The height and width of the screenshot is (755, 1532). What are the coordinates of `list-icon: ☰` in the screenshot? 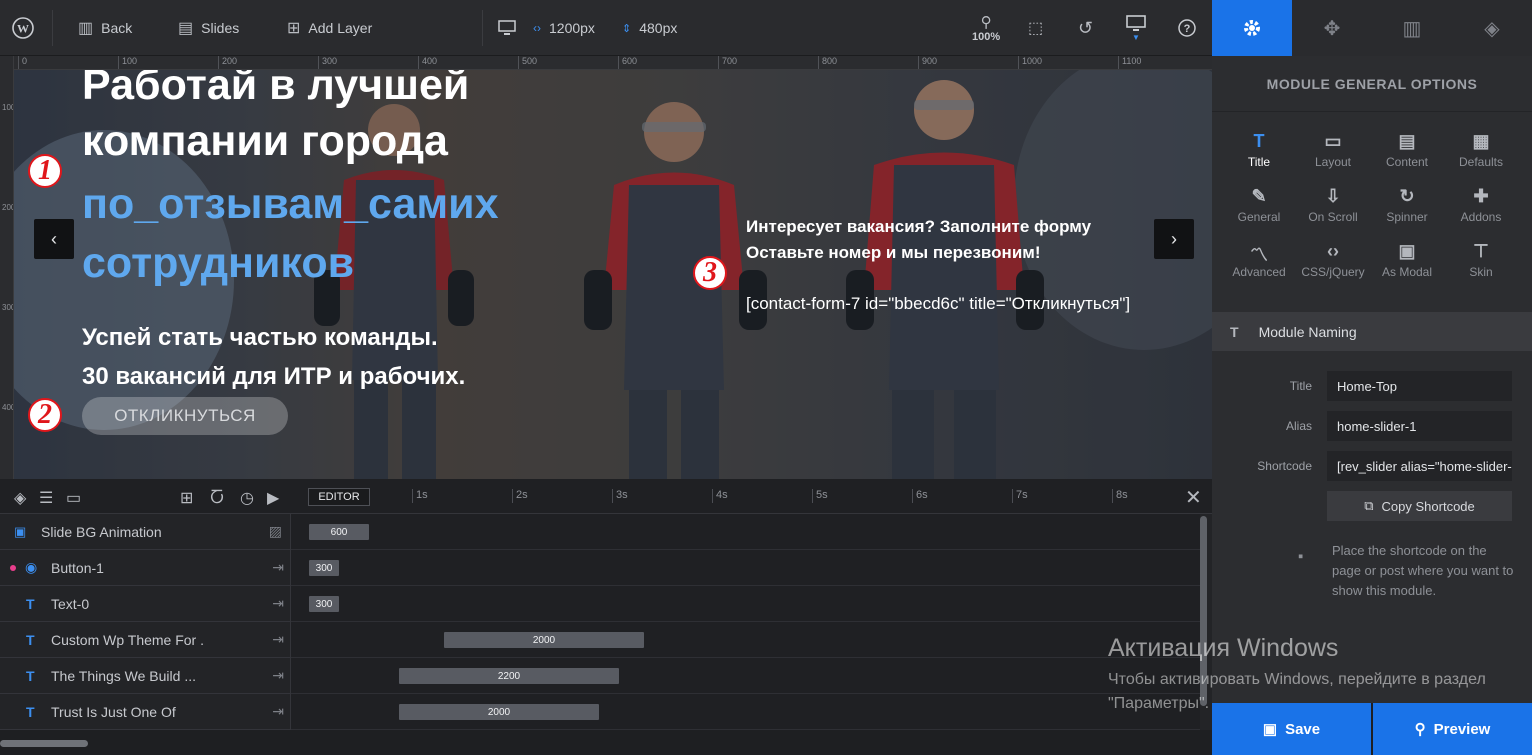 It's located at (46, 498).